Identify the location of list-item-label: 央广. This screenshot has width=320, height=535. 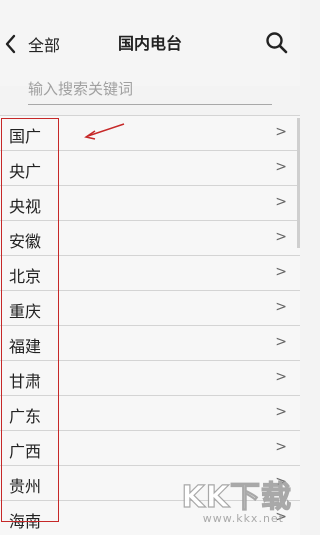
(25, 171).